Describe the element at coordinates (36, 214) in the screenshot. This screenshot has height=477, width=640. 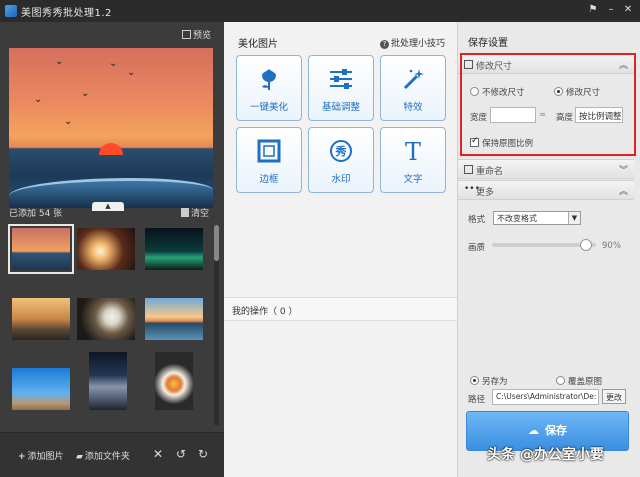
I see `added-count: 已添加 54 张` at that location.